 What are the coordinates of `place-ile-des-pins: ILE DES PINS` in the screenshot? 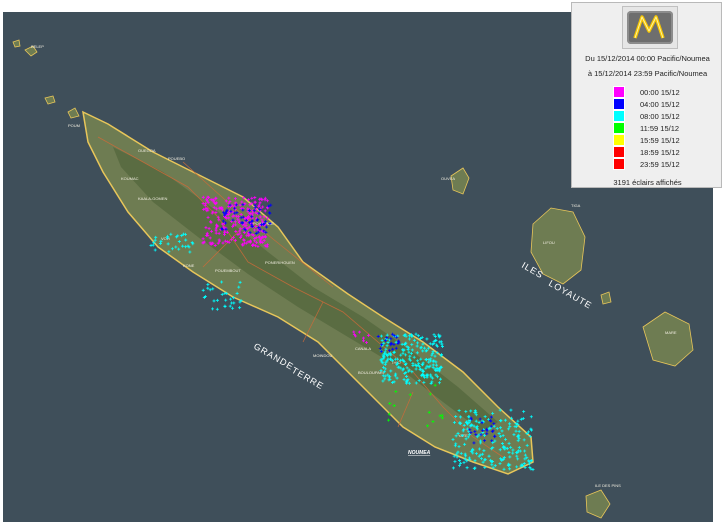 It's located at (608, 485).